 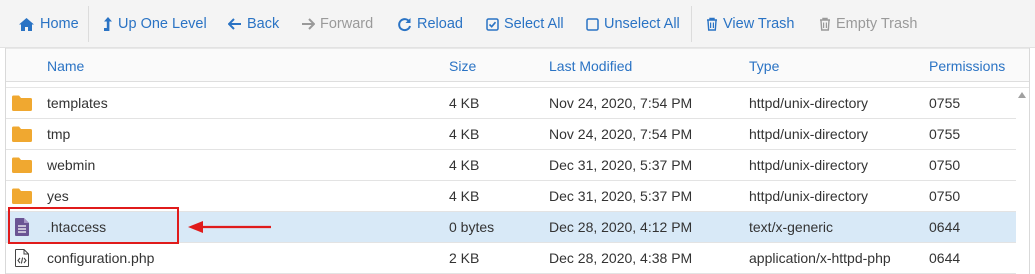 I want to click on unselect-all-button: Unselect All, so click(x=633, y=24).